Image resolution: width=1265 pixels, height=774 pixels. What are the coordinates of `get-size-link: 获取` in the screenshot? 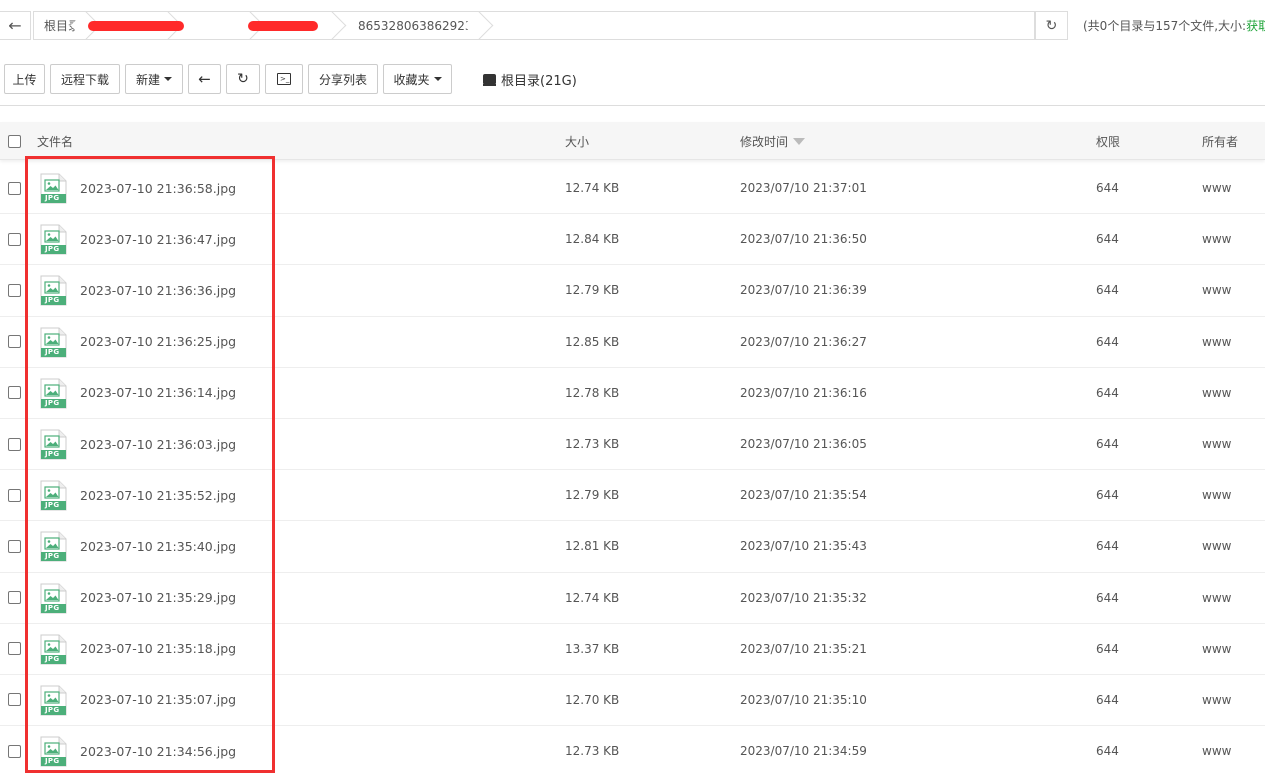 It's located at (1255, 25).